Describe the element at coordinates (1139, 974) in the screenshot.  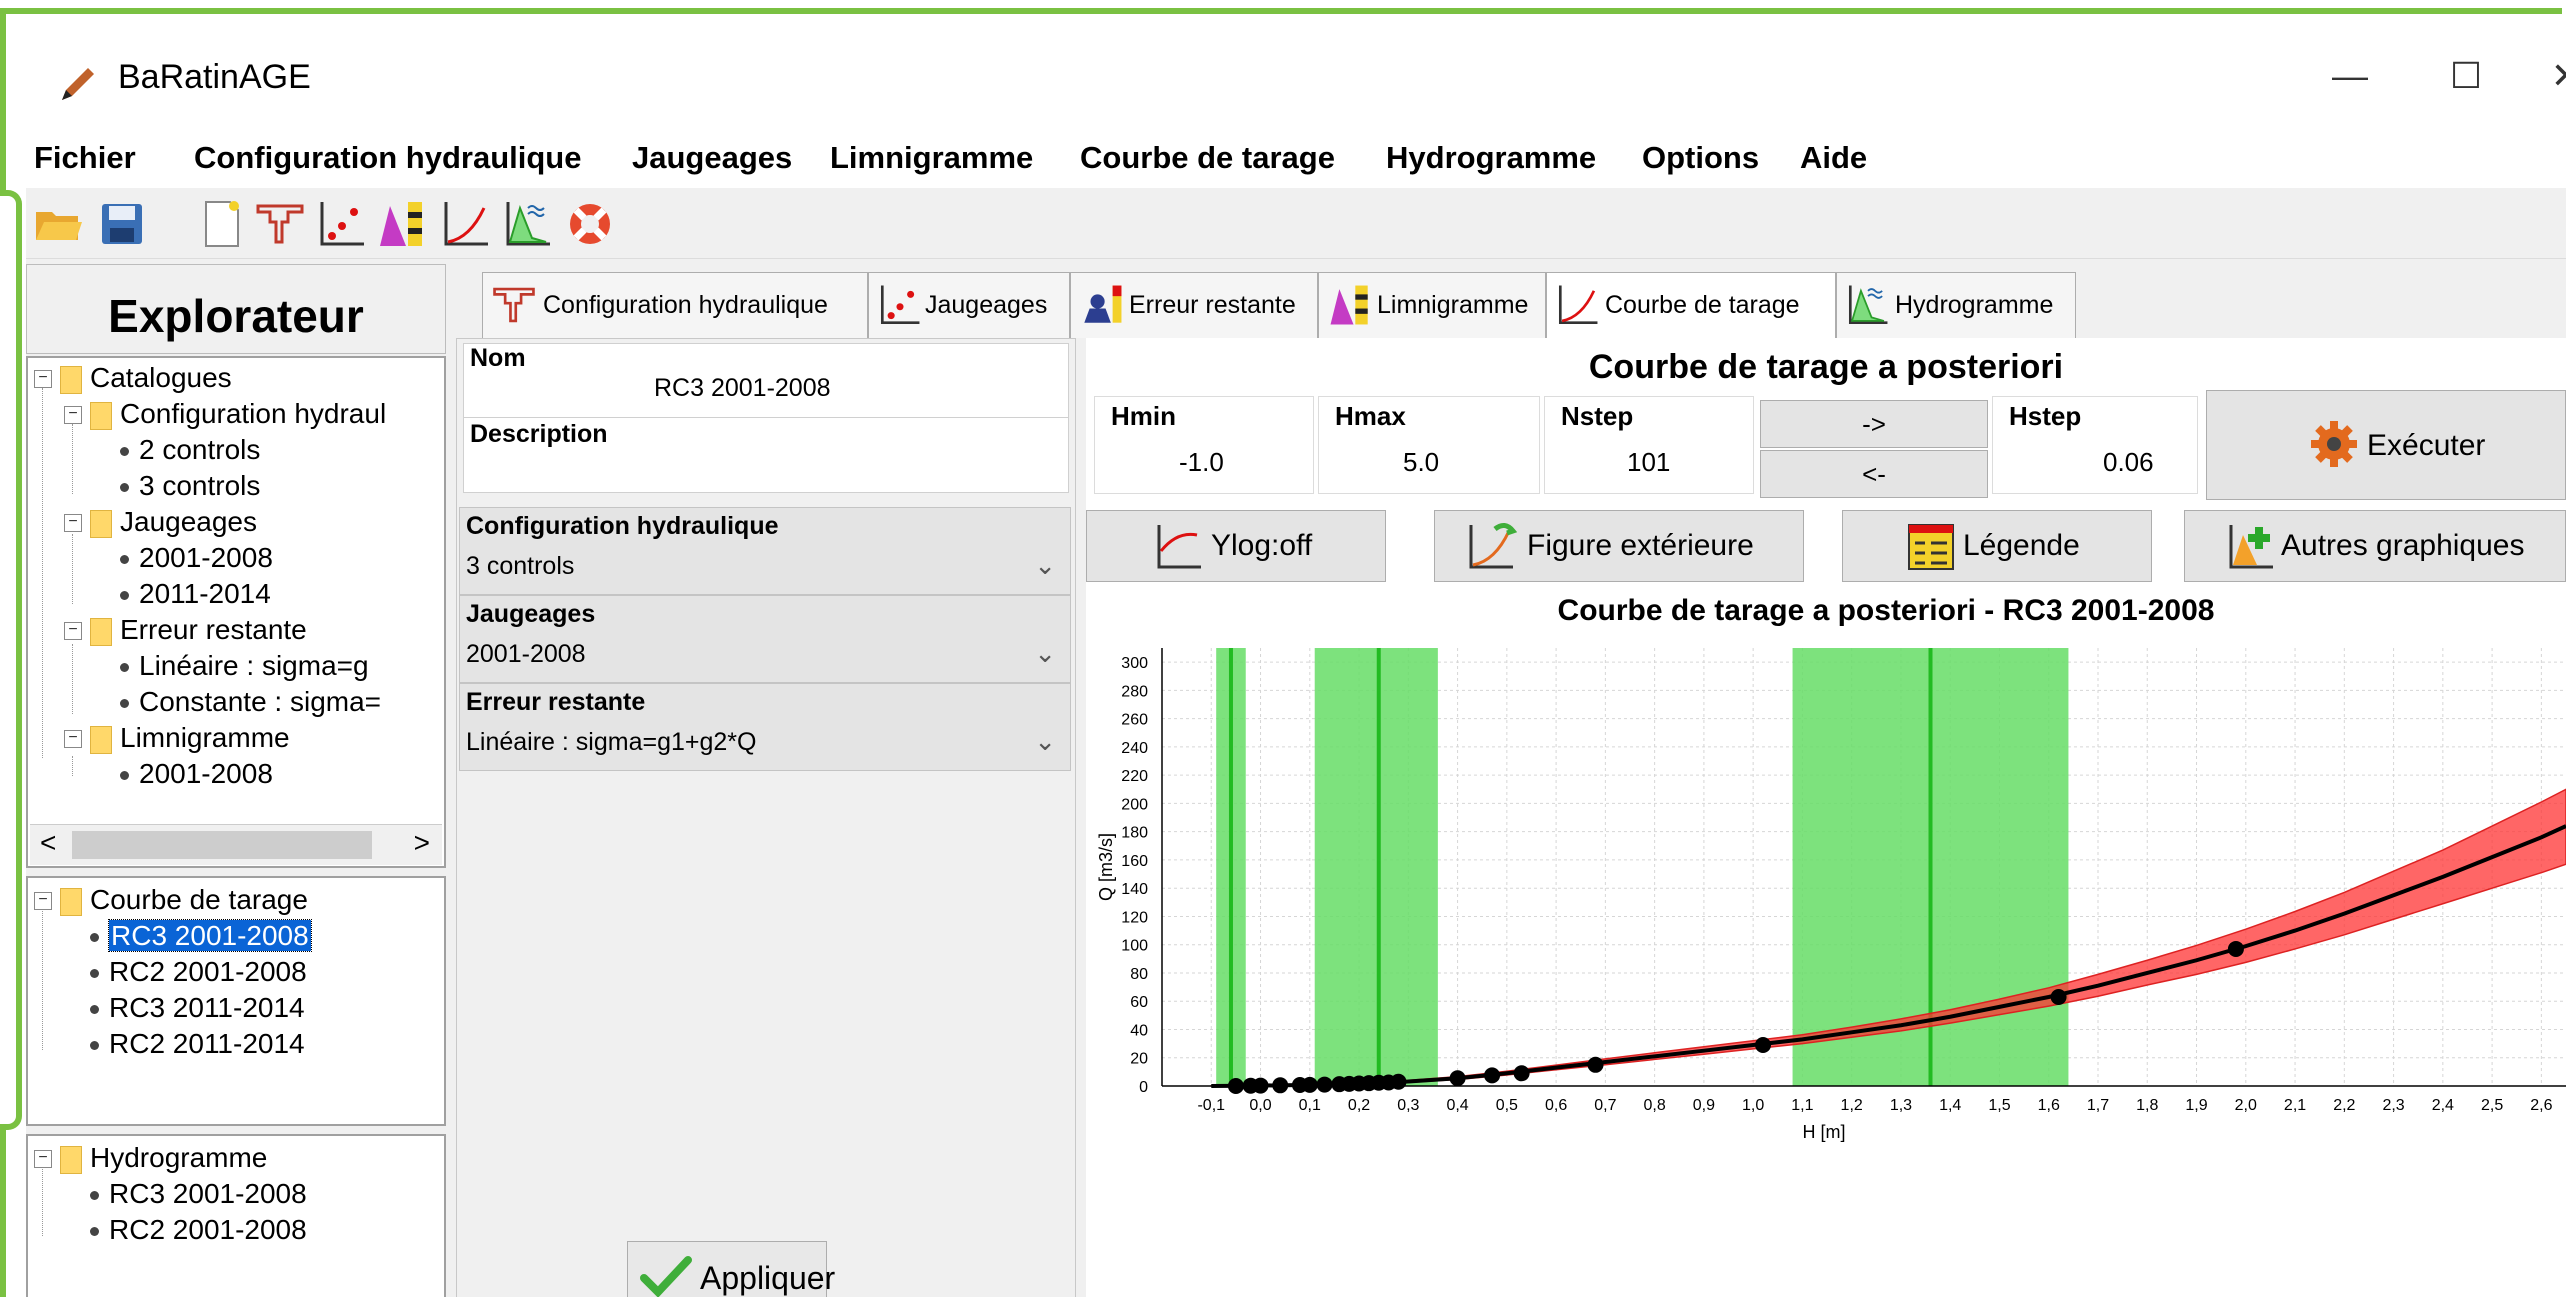
I see `y-tick-label: 80` at that location.